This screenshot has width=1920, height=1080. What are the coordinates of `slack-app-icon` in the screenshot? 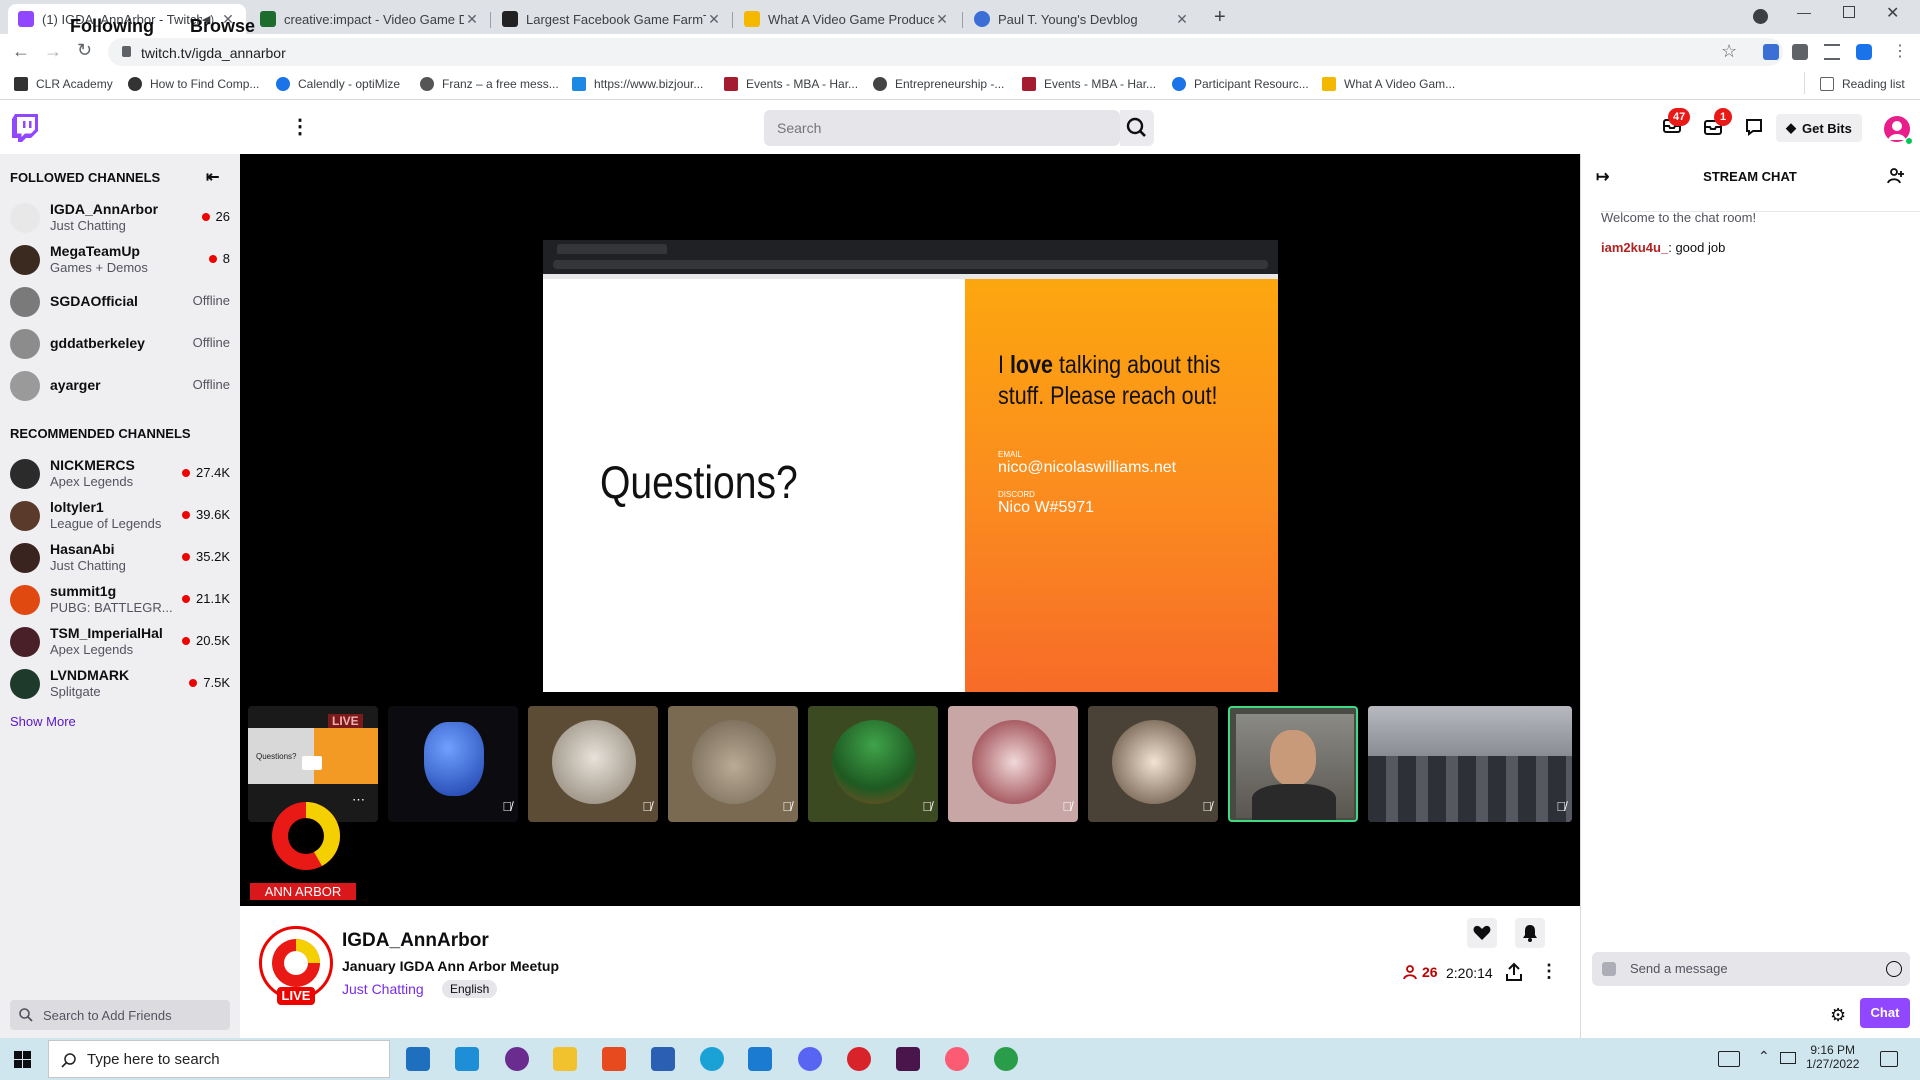 It's located at (908, 1059).